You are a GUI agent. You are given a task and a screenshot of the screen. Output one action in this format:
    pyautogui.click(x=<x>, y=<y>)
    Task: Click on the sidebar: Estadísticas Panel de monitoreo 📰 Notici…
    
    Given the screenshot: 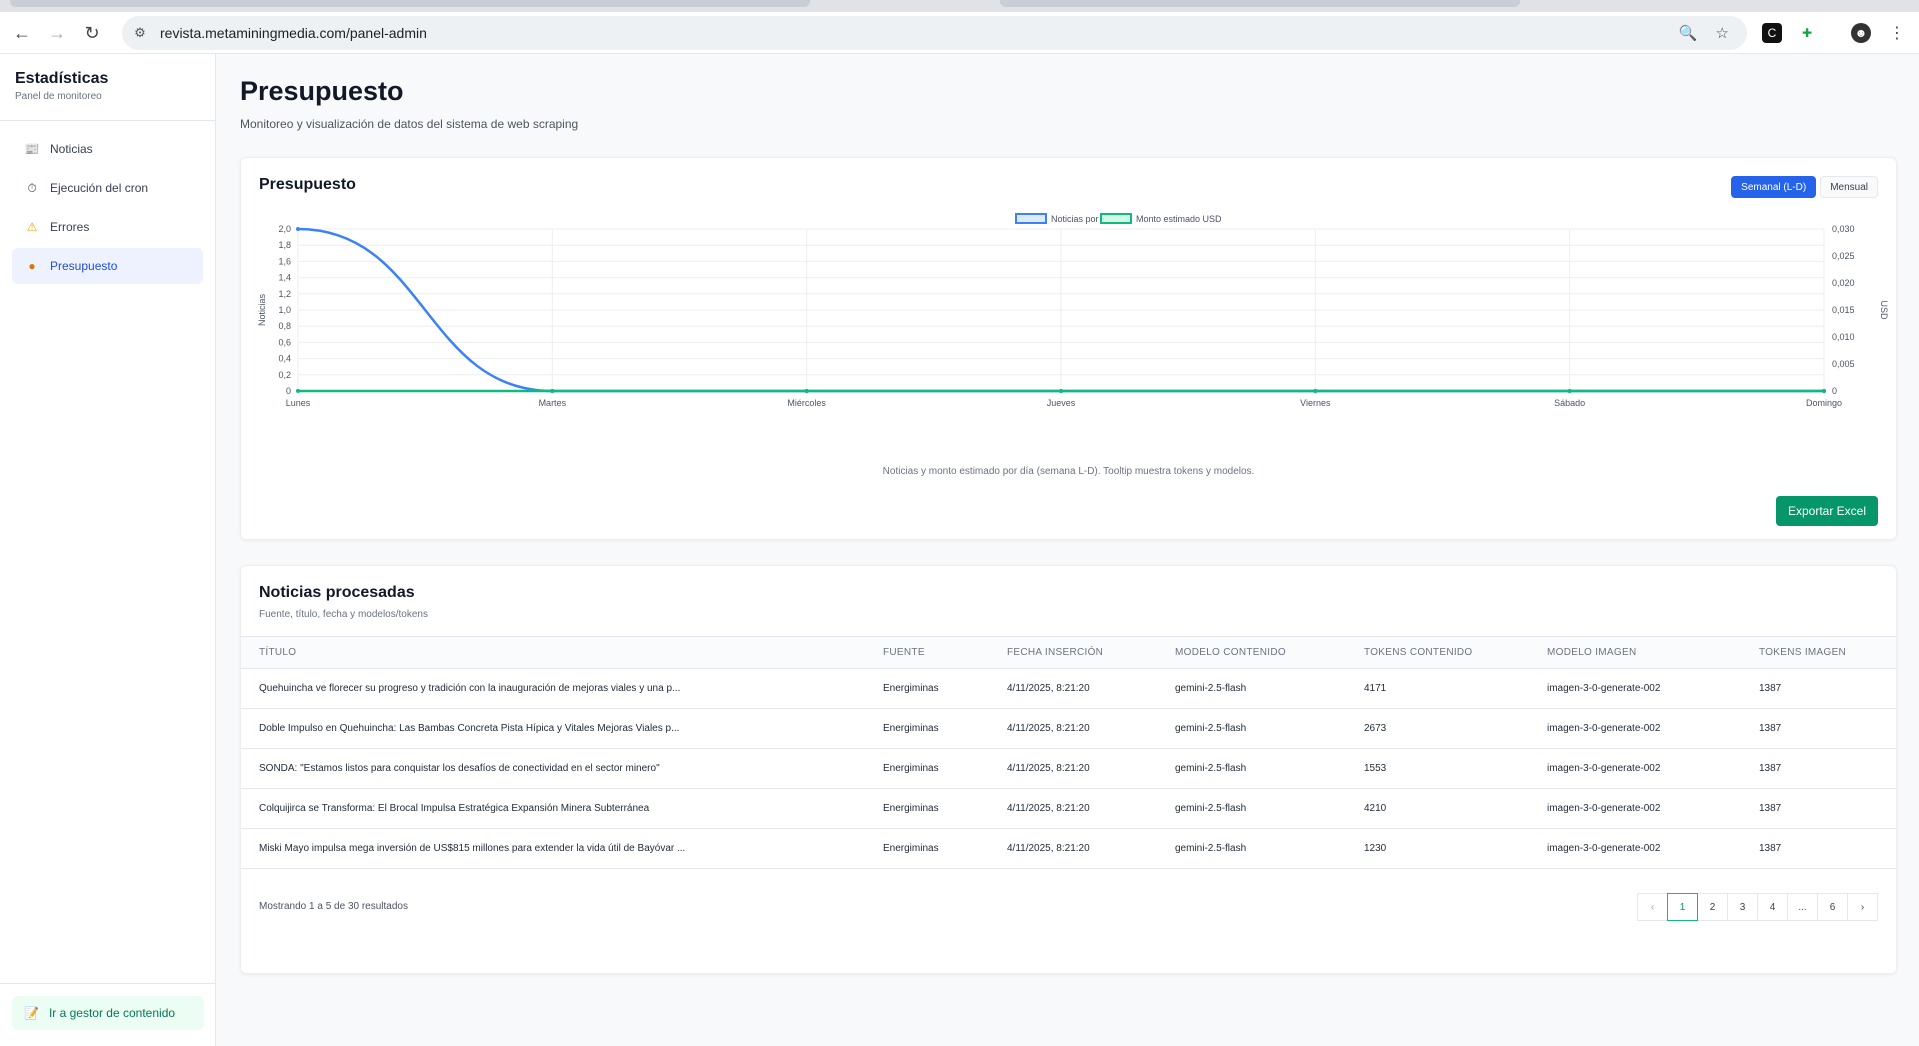 What is the action you would take?
    pyautogui.click(x=108, y=550)
    